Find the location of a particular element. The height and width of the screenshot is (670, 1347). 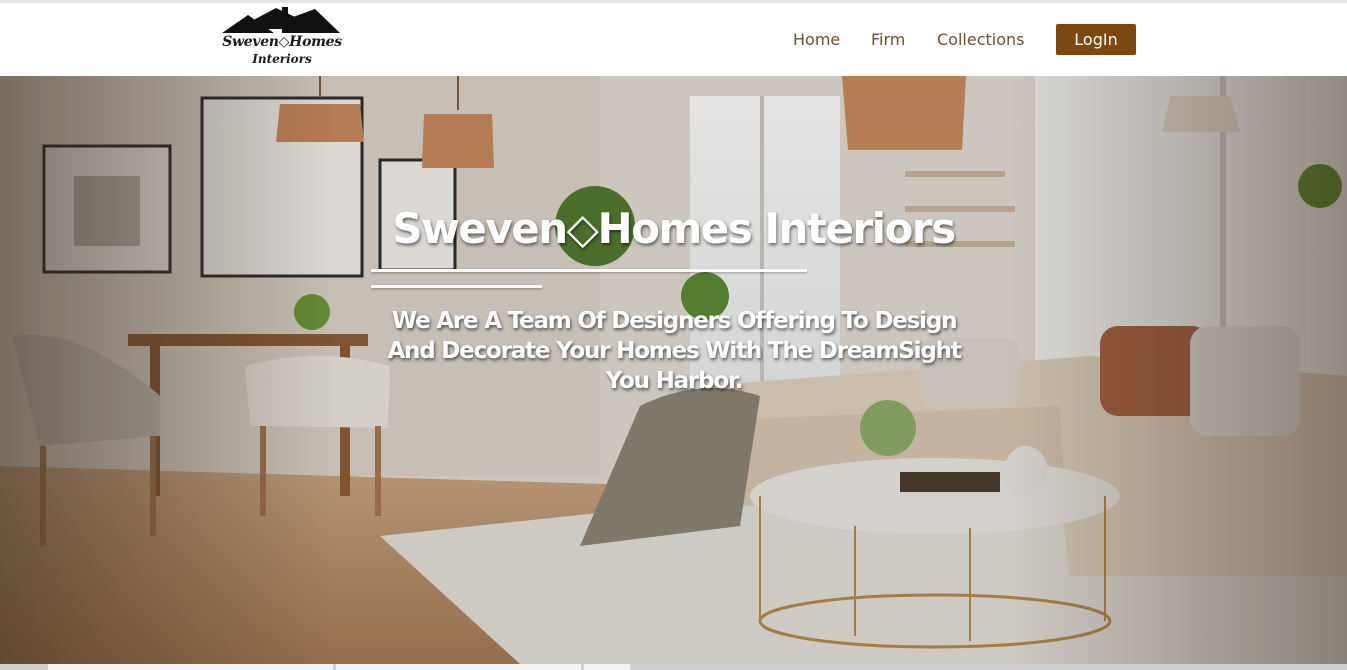

hero-divider-short is located at coordinates (456, 286).